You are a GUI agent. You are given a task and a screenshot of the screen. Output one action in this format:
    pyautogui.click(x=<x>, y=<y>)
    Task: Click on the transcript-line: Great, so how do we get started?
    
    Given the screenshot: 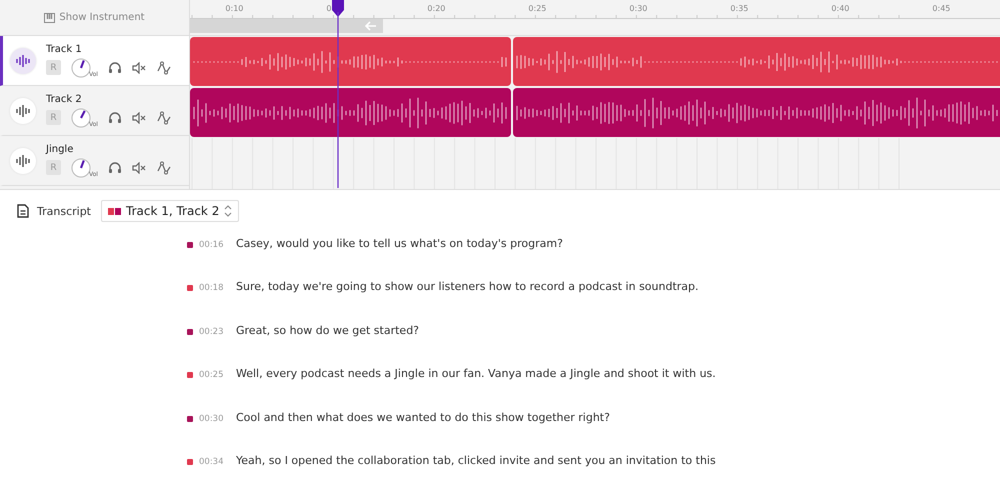 What is the action you would take?
    pyautogui.click(x=328, y=330)
    